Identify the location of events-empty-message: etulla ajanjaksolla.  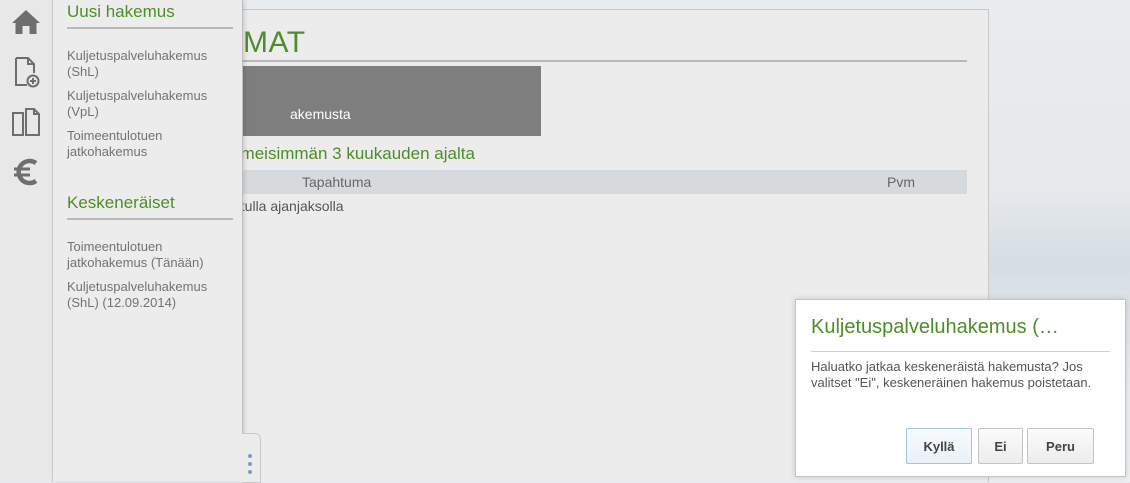
(288, 206).